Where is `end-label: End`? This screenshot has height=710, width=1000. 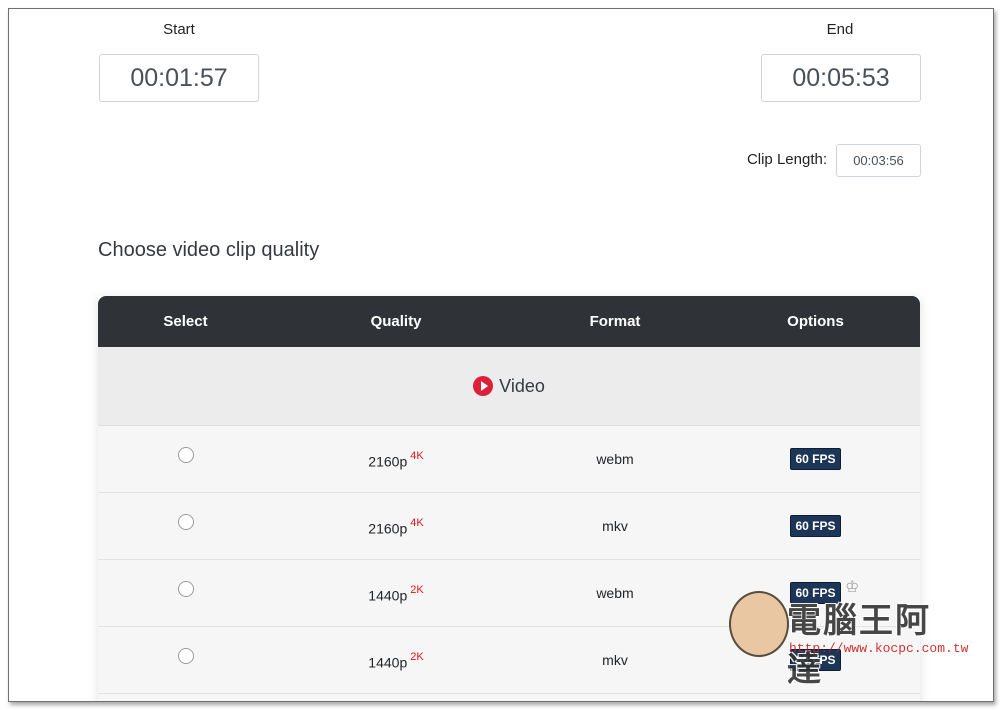
end-label: End is located at coordinates (840, 29).